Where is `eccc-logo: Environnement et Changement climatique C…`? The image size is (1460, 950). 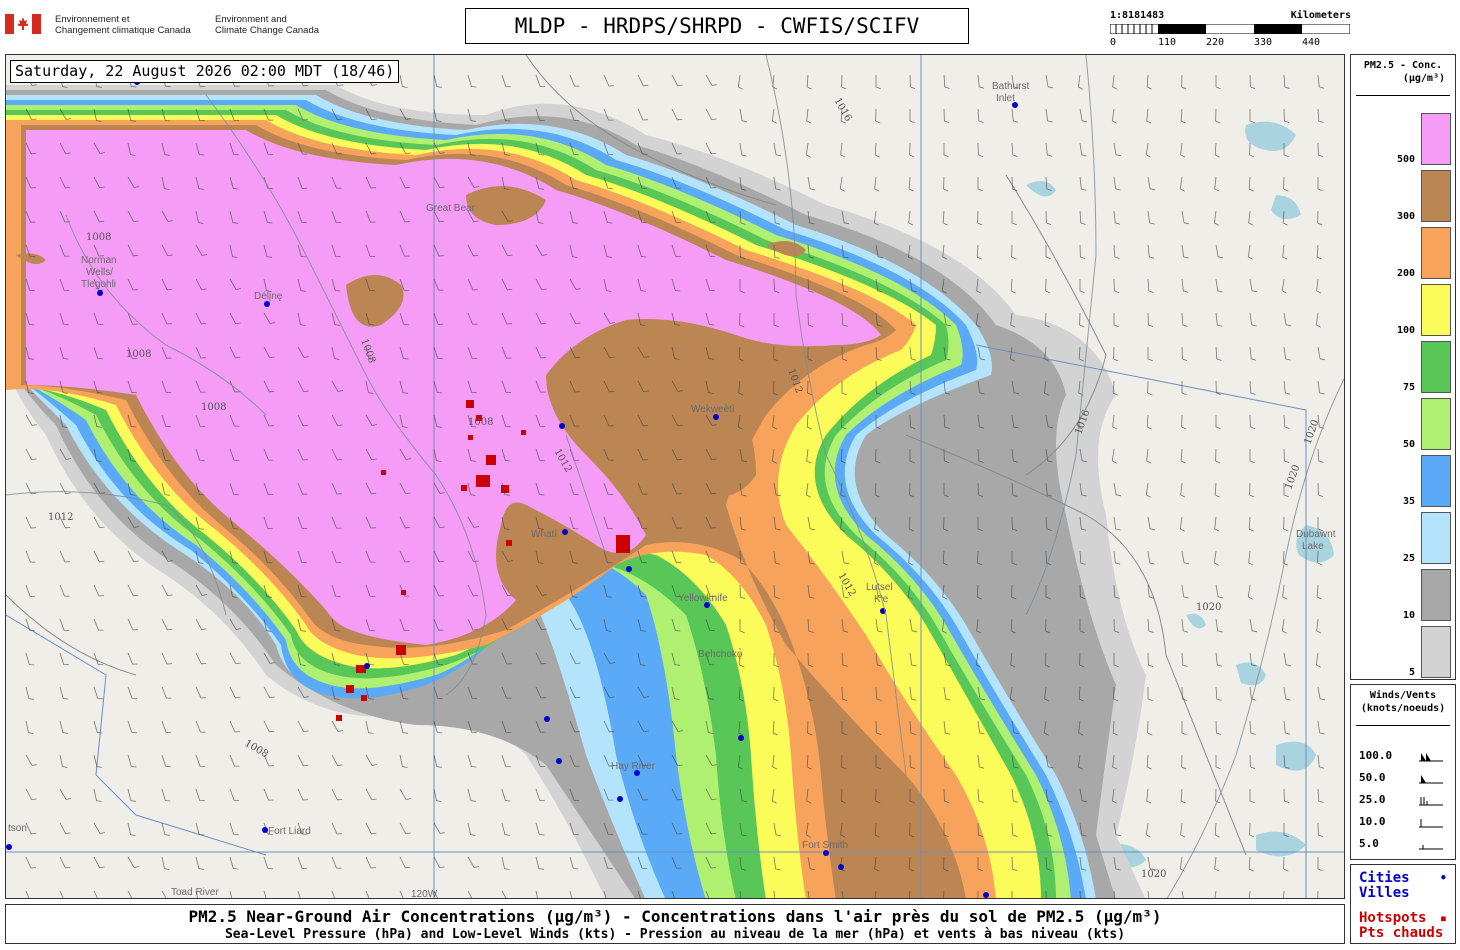
eccc-logo: Environnement et Changement climatique C… is located at coordinates (170, 26).